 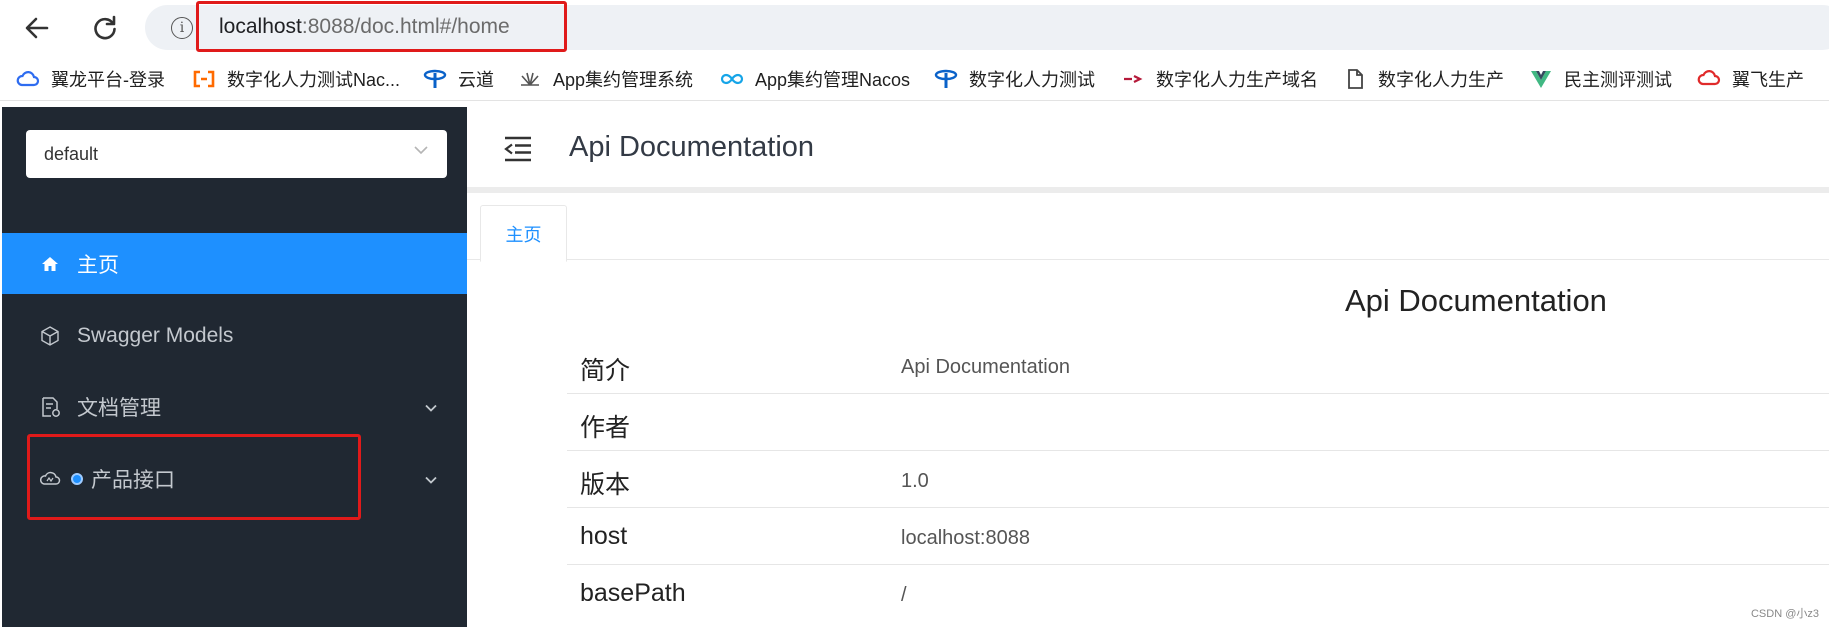 What do you see at coordinates (1441, 80) in the screenshot?
I see `bookmark-label: 数字化人力生产` at bounding box center [1441, 80].